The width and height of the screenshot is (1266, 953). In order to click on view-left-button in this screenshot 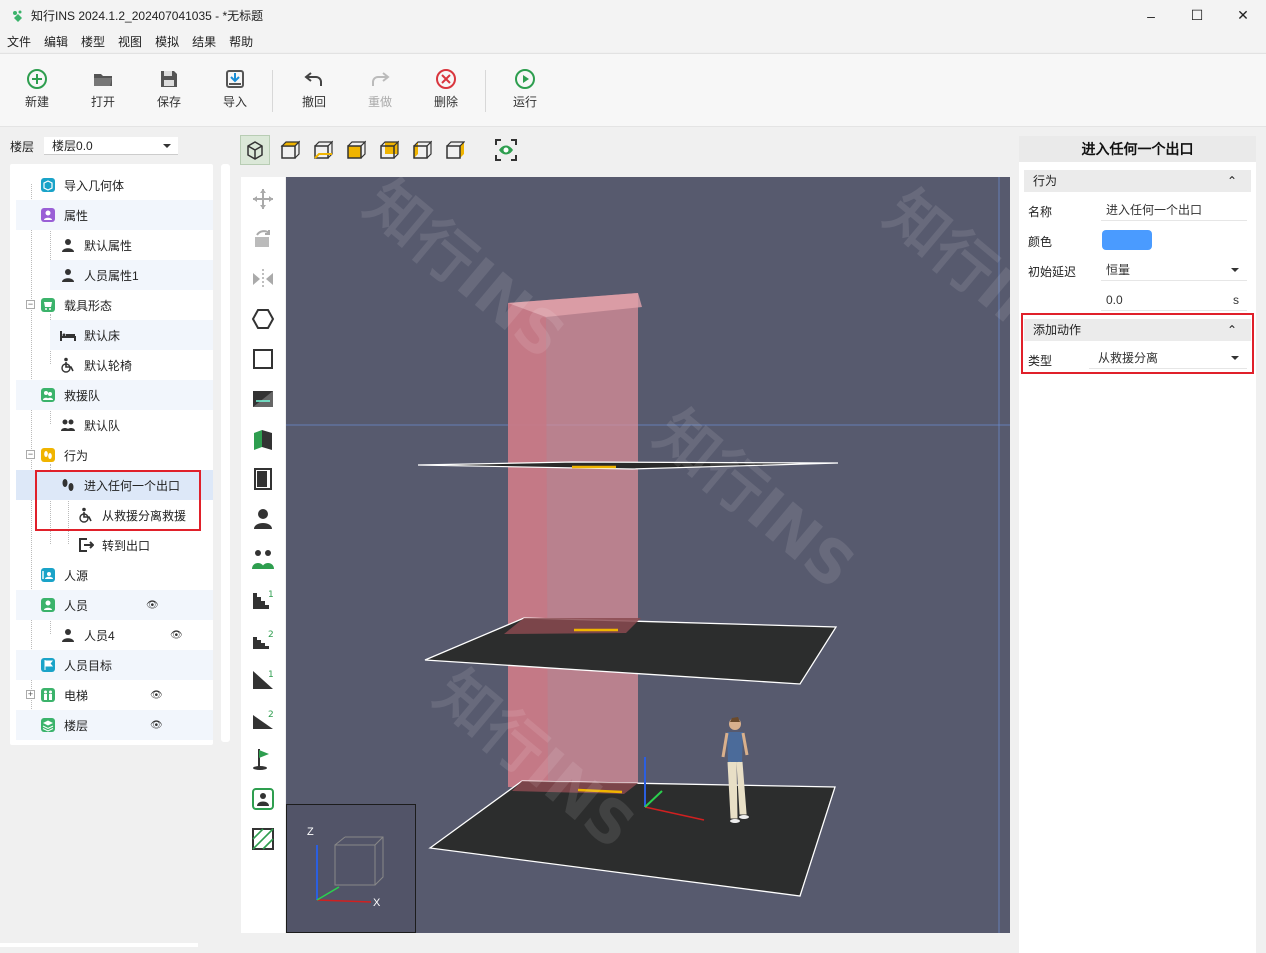, I will do `click(421, 150)`.